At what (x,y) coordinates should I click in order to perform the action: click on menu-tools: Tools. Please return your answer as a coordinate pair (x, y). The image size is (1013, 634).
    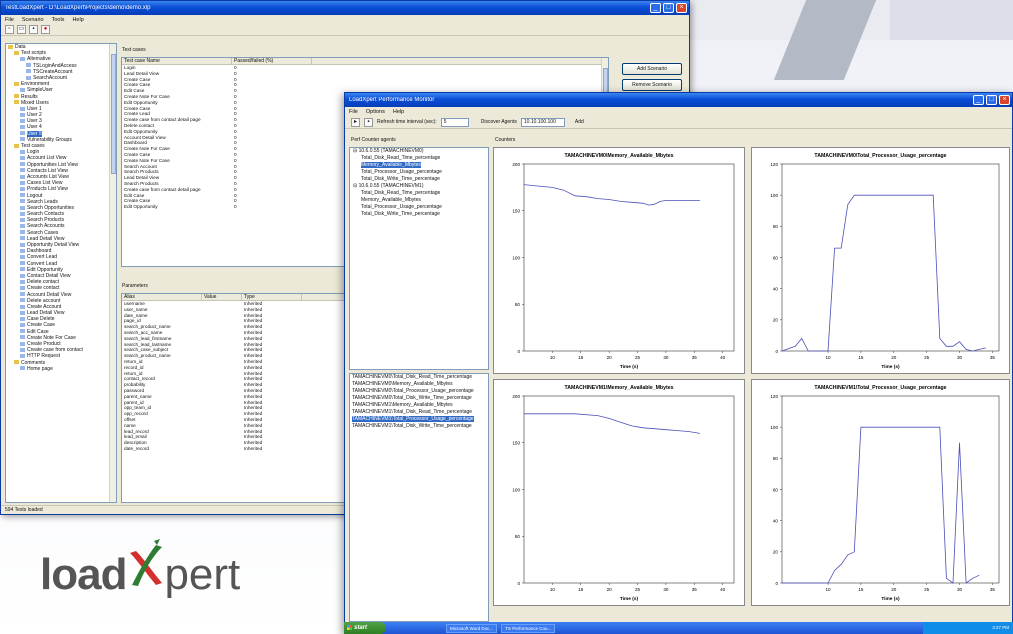
    Looking at the image, I should click on (58, 20).